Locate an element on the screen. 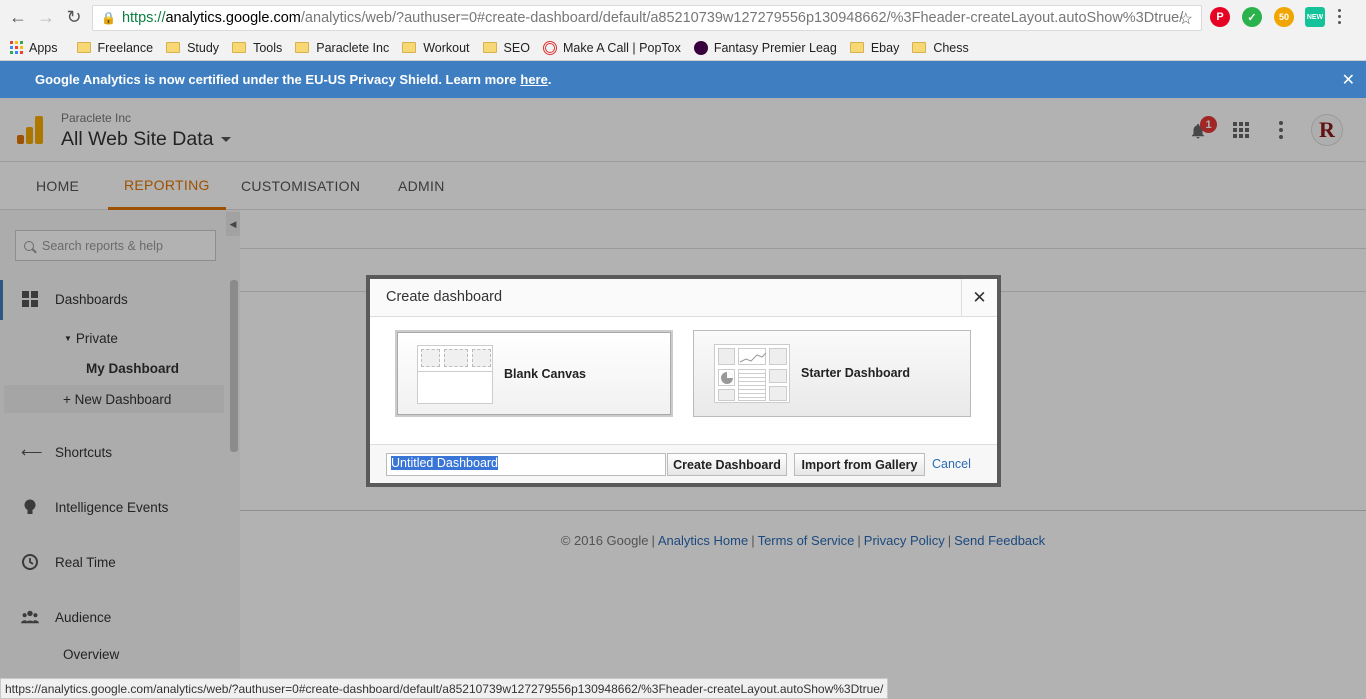 This screenshot has height=699, width=1366. pinterest-icon: P is located at coordinates (1220, 17).